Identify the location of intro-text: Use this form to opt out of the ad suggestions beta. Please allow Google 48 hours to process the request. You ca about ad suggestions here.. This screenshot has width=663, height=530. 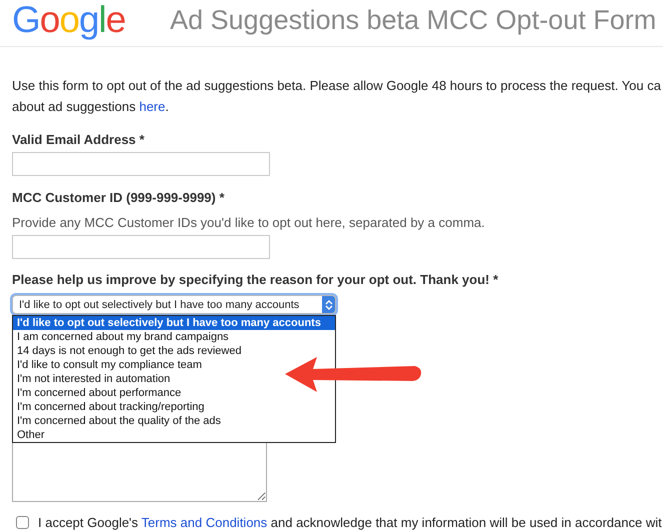
(337, 96).